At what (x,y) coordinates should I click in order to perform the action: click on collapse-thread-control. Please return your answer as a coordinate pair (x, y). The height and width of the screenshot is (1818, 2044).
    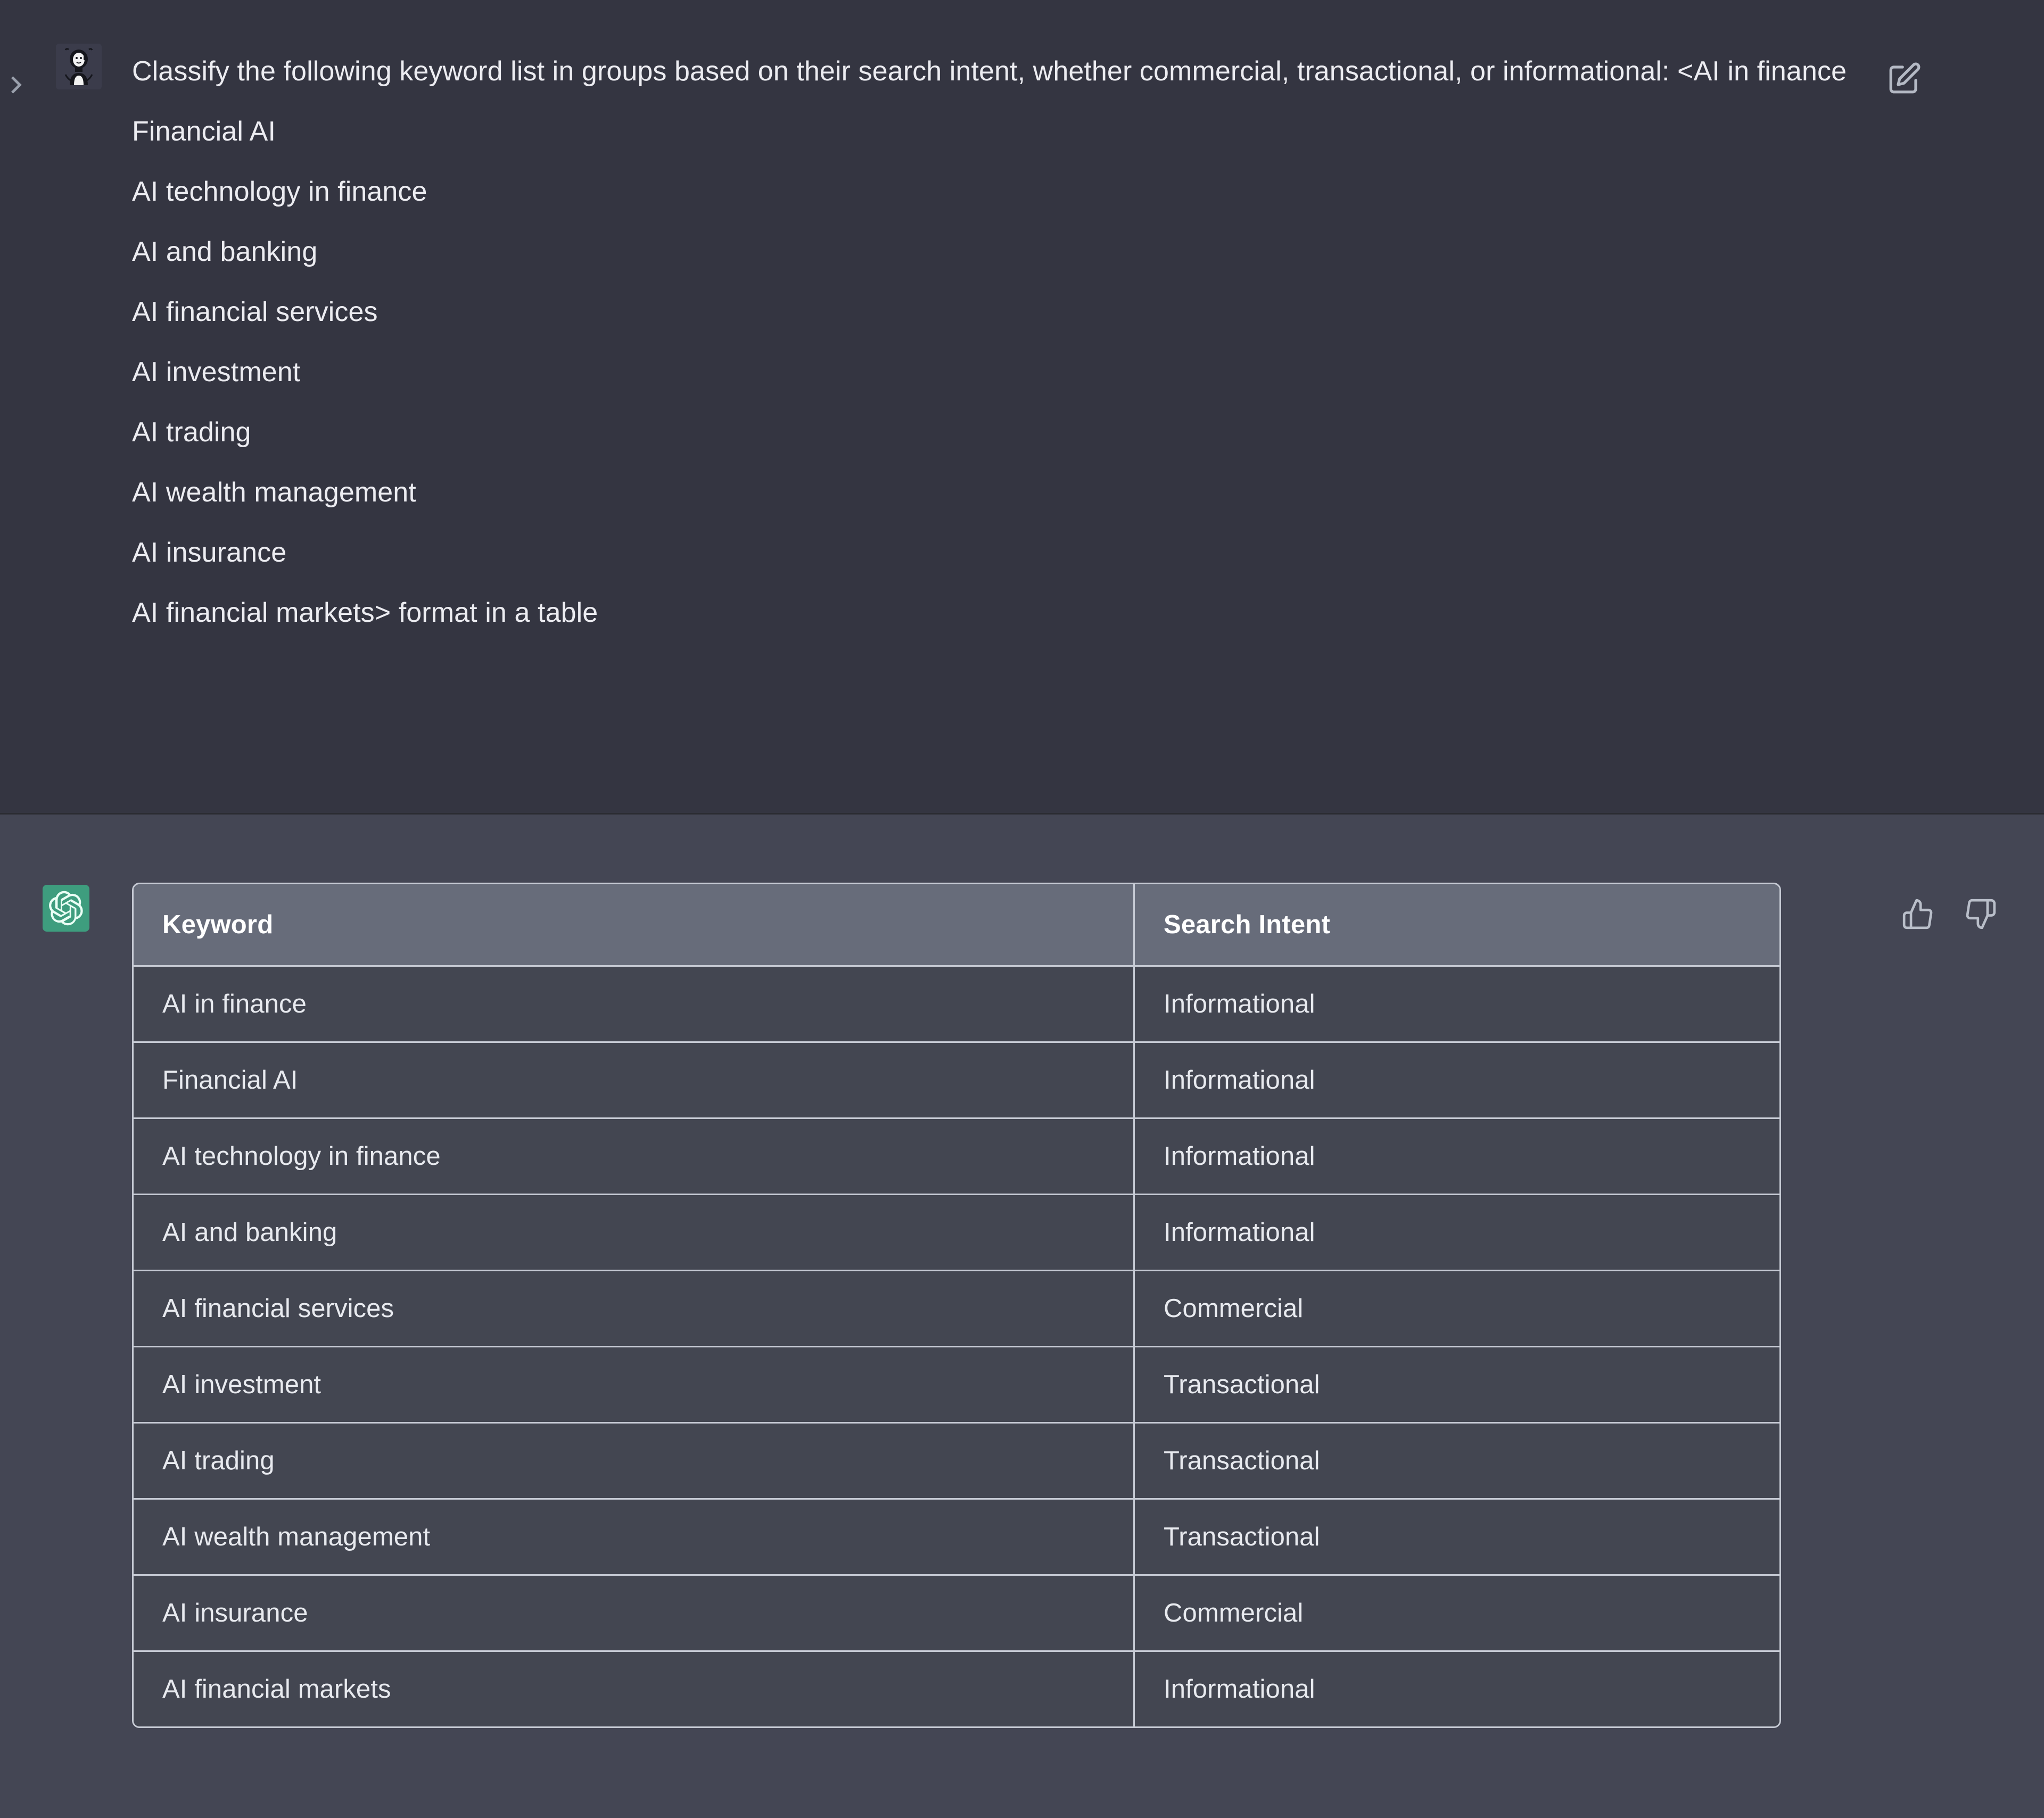
    Looking at the image, I should click on (13, 49).